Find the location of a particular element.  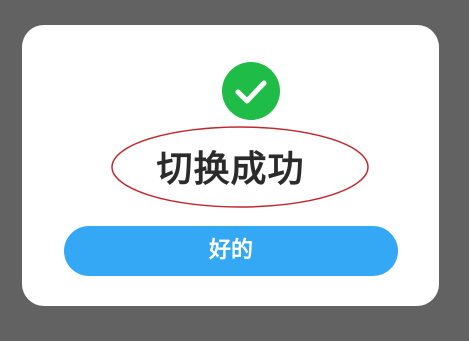

dialog-title: 切换成功 is located at coordinates (230, 169).